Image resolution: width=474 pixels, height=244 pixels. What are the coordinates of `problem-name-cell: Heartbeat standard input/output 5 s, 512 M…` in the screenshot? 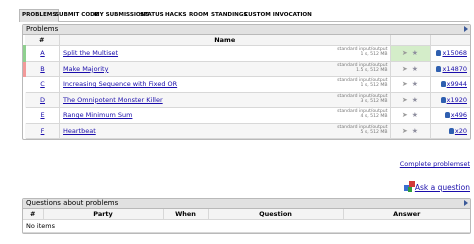 It's located at (225, 131).